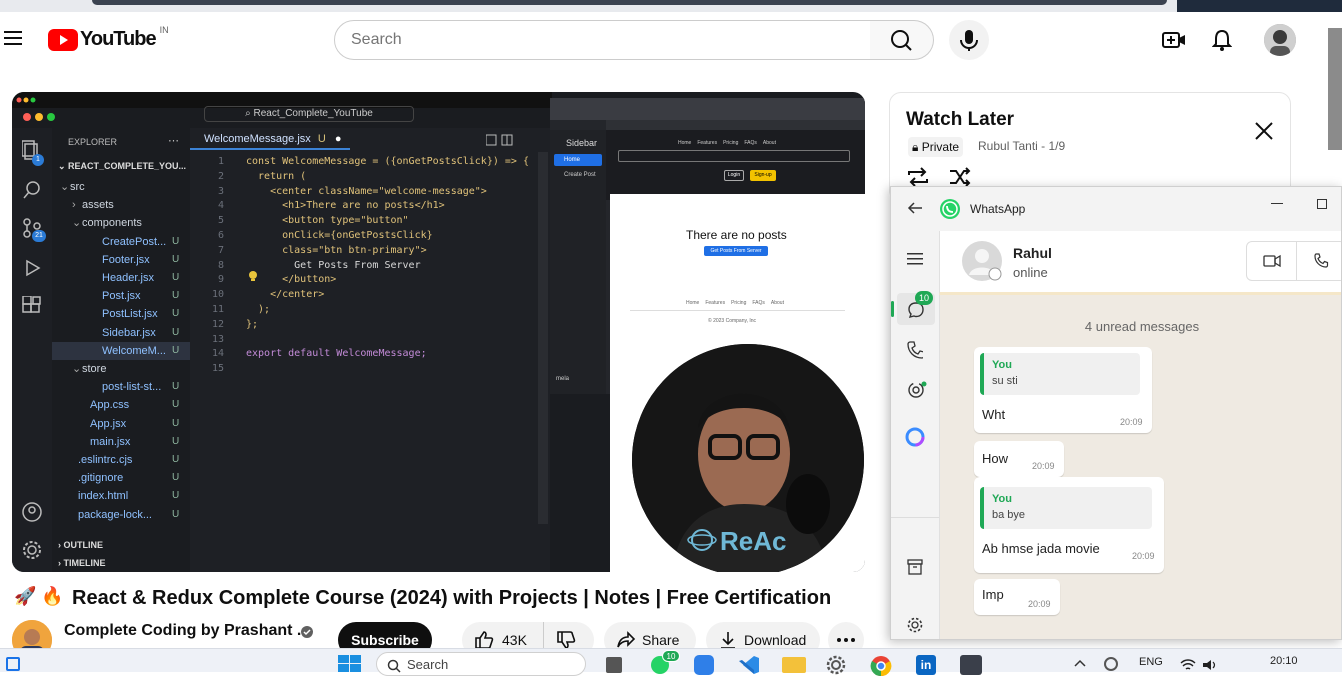 The height and width of the screenshot is (677, 1342). What do you see at coordinates (1080, 663) in the screenshot?
I see `chevron-up-icon` at bounding box center [1080, 663].